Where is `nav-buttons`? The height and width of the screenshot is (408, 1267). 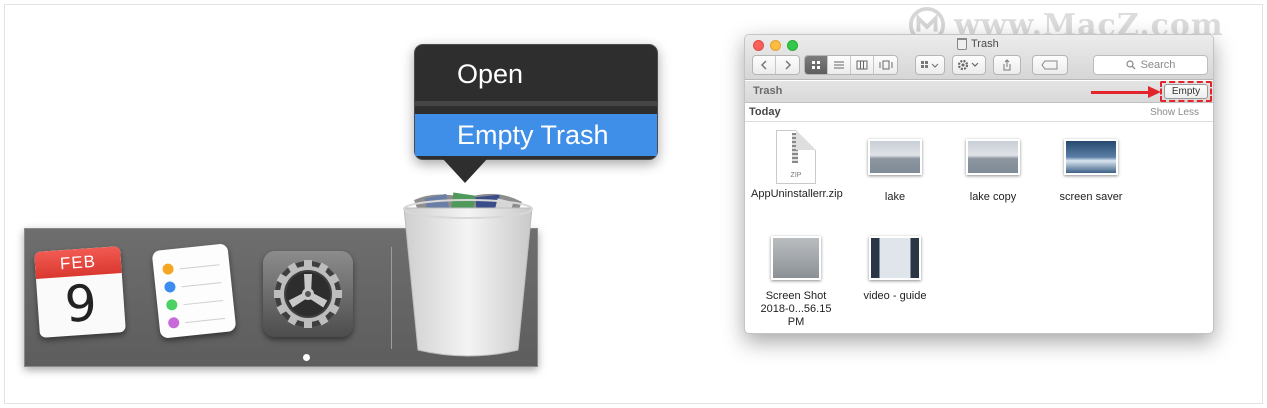
nav-buttons is located at coordinates (776, 65).